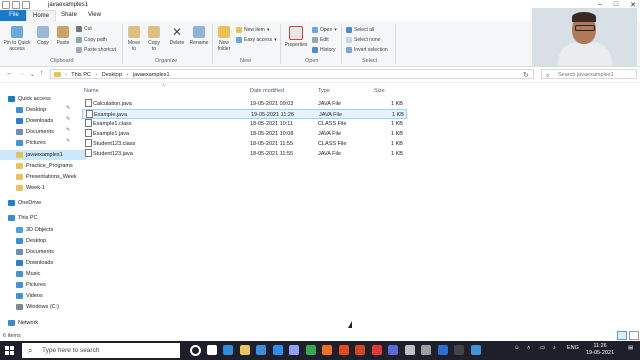 The image size is (640, 360). What do you see at coordinates (43, 230) in the screenshot?
I see `sidebar-item-3d-objects: 3D Objects` at bounding box center [43, 230].